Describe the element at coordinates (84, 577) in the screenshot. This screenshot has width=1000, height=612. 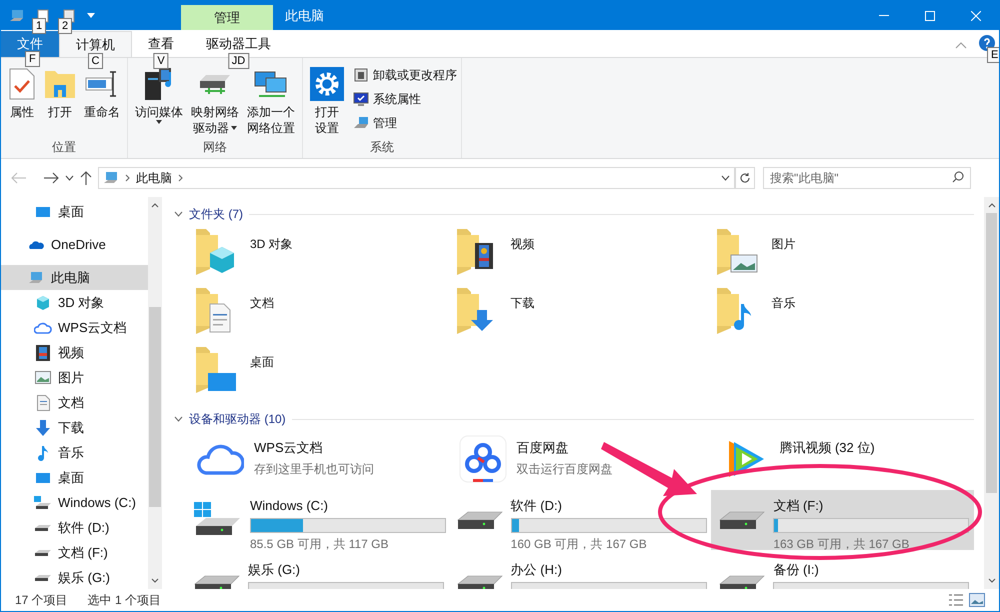
I see `sidebar-item-label: 娱乐 (G:)` at that location.